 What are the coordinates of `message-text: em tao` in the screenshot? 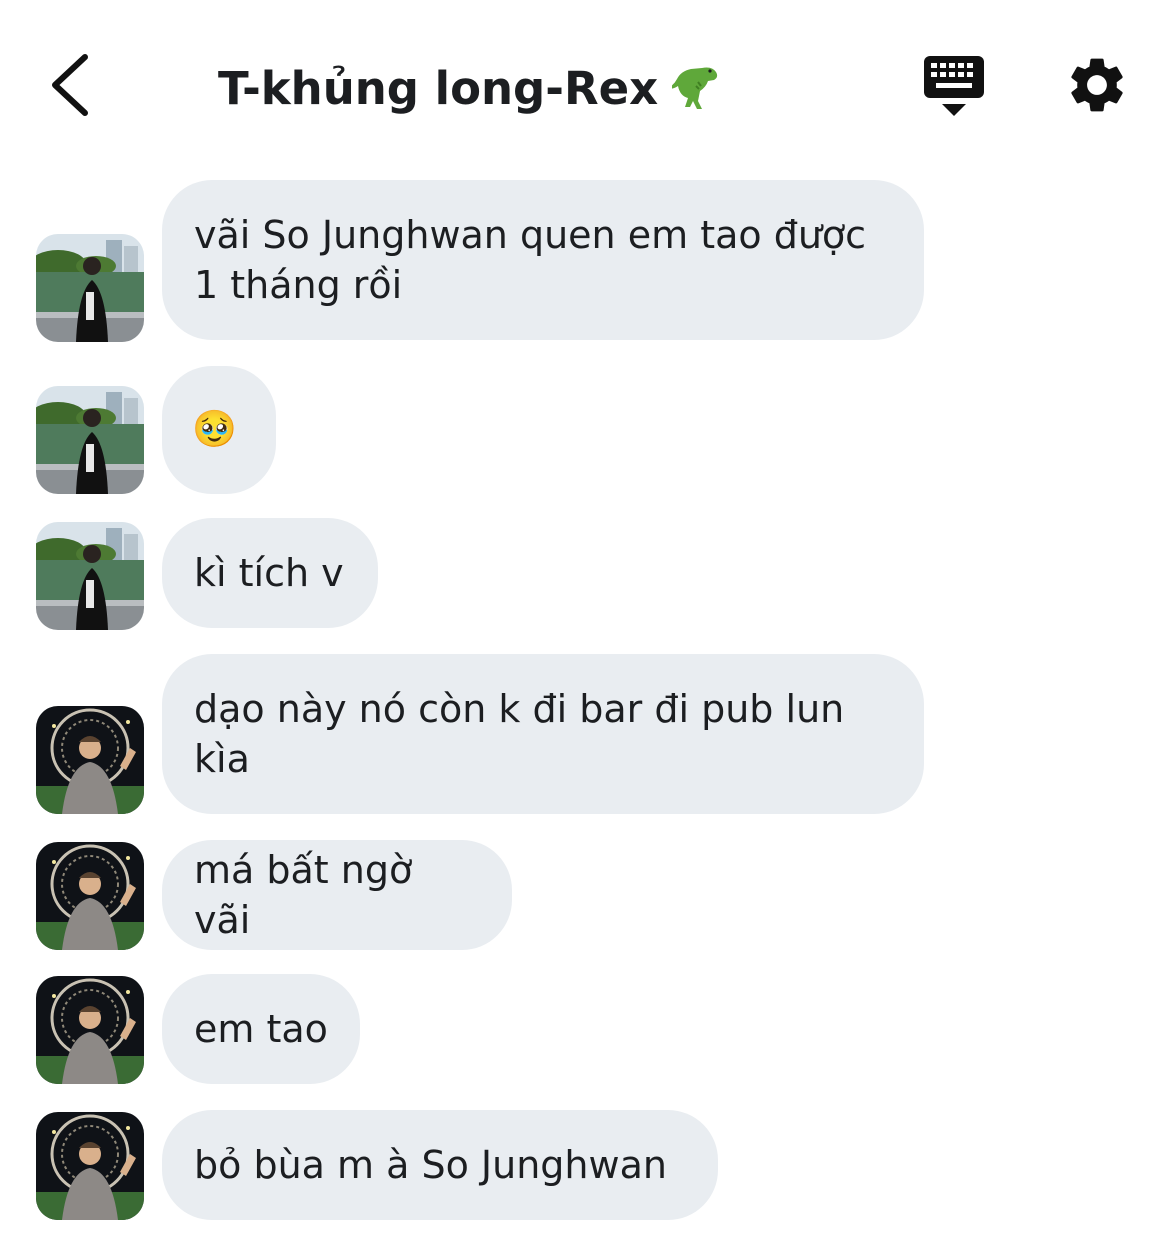 It's located at (261, 1029).